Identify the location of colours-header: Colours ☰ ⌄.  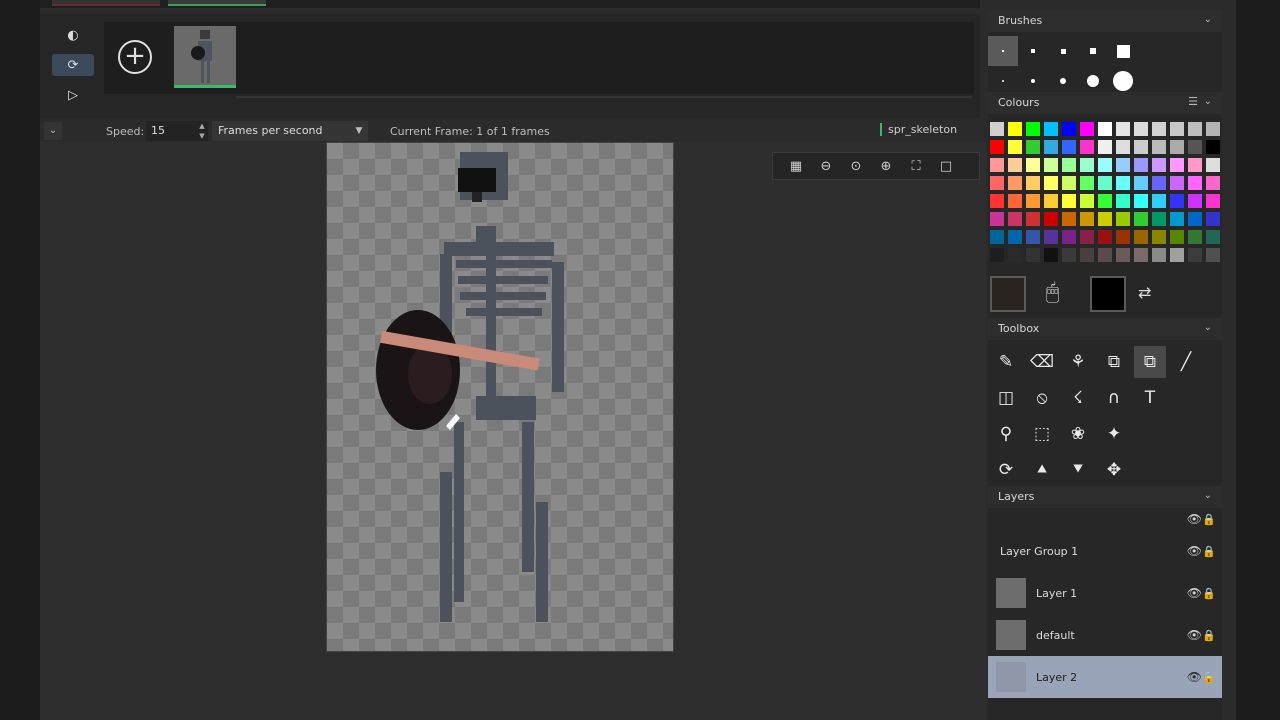
(1105, 103).